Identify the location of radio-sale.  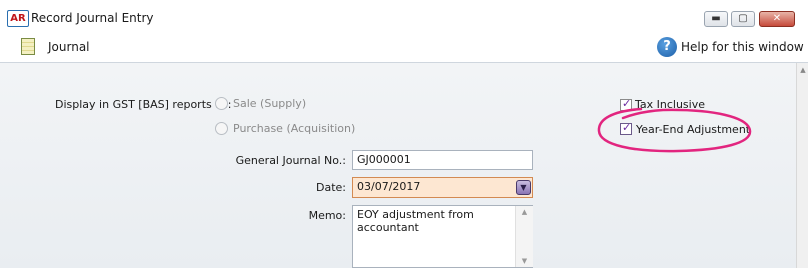
(221, 103).